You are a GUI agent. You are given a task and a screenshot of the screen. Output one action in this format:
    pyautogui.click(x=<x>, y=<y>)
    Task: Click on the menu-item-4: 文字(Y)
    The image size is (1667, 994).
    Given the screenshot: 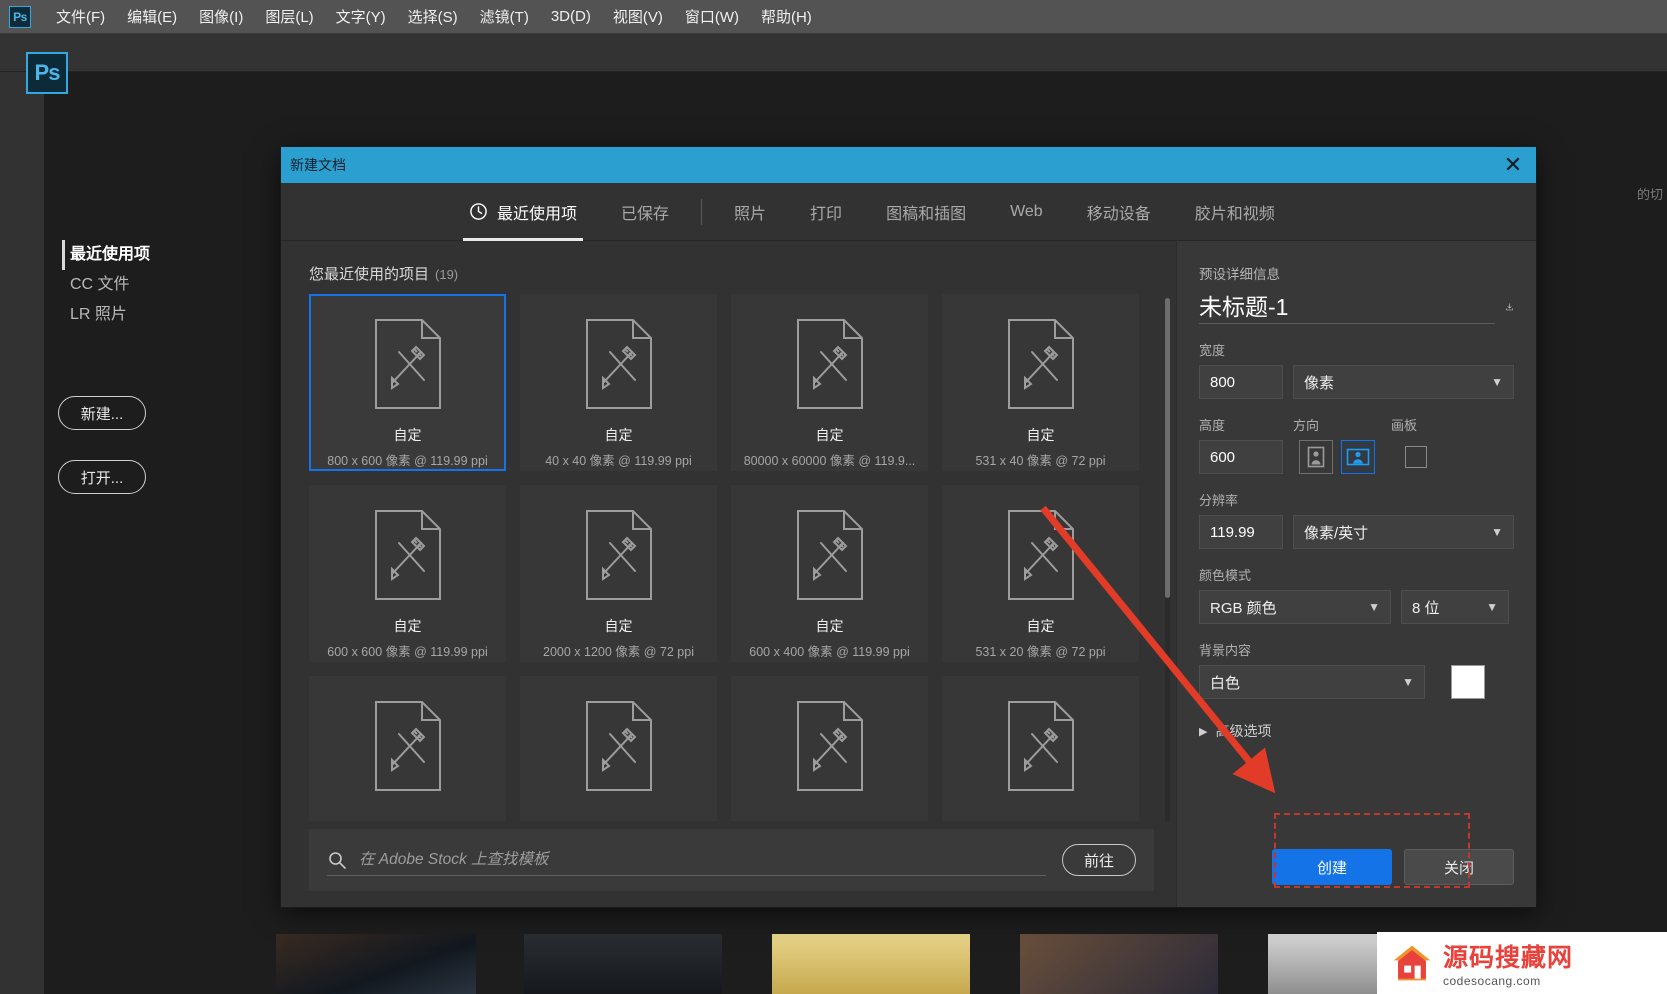 What is the action you would take?
    pyautogui.click(x=361, y=16)
    